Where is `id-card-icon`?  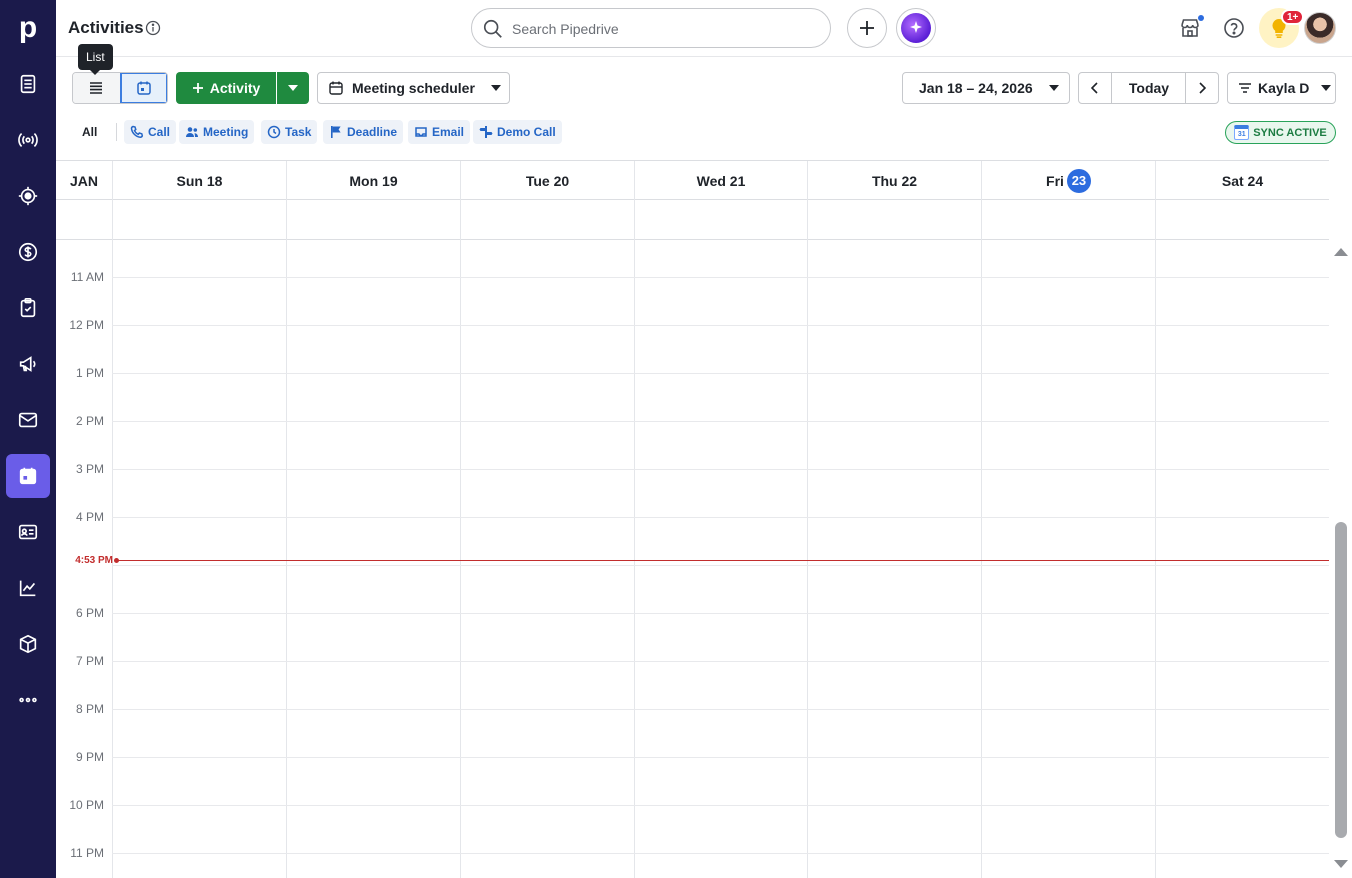 id-card-icon is located at coordinates (28, 532).